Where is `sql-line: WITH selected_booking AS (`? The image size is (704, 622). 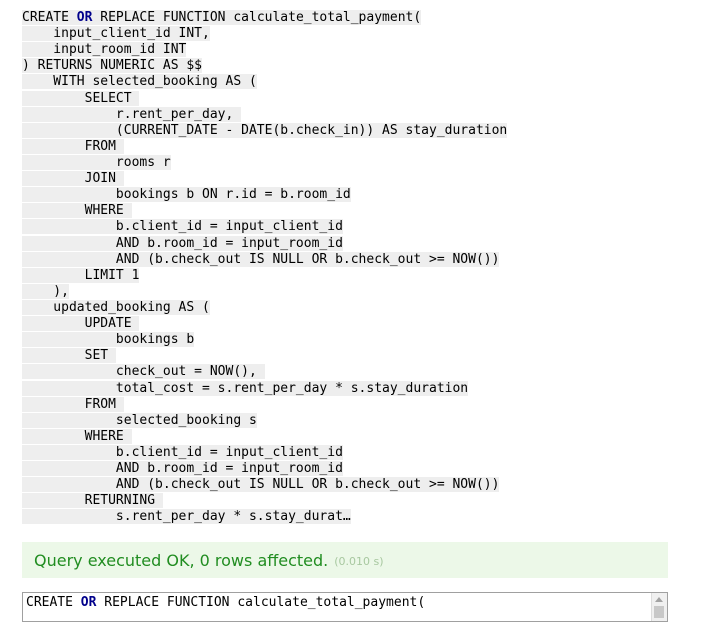
sql-line: WITH selected_booking AS ( is located at coordinates (264, 82).